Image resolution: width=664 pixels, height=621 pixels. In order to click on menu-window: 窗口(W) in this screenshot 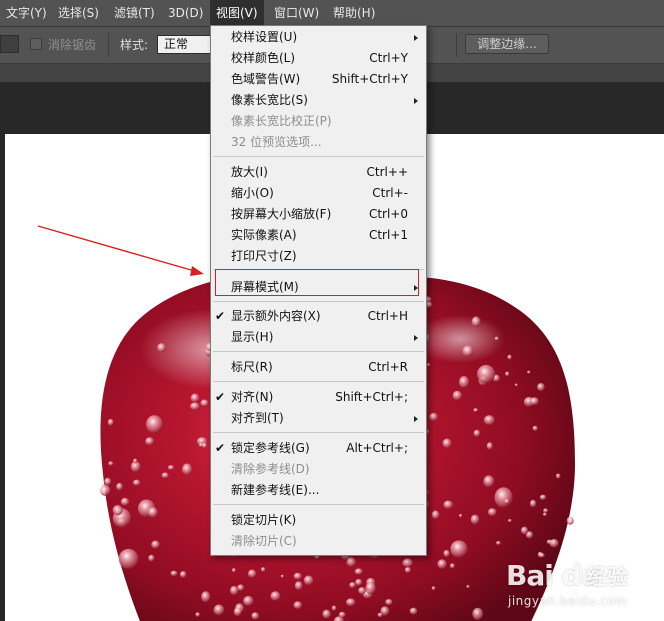, I will do `click(296, 13)`.